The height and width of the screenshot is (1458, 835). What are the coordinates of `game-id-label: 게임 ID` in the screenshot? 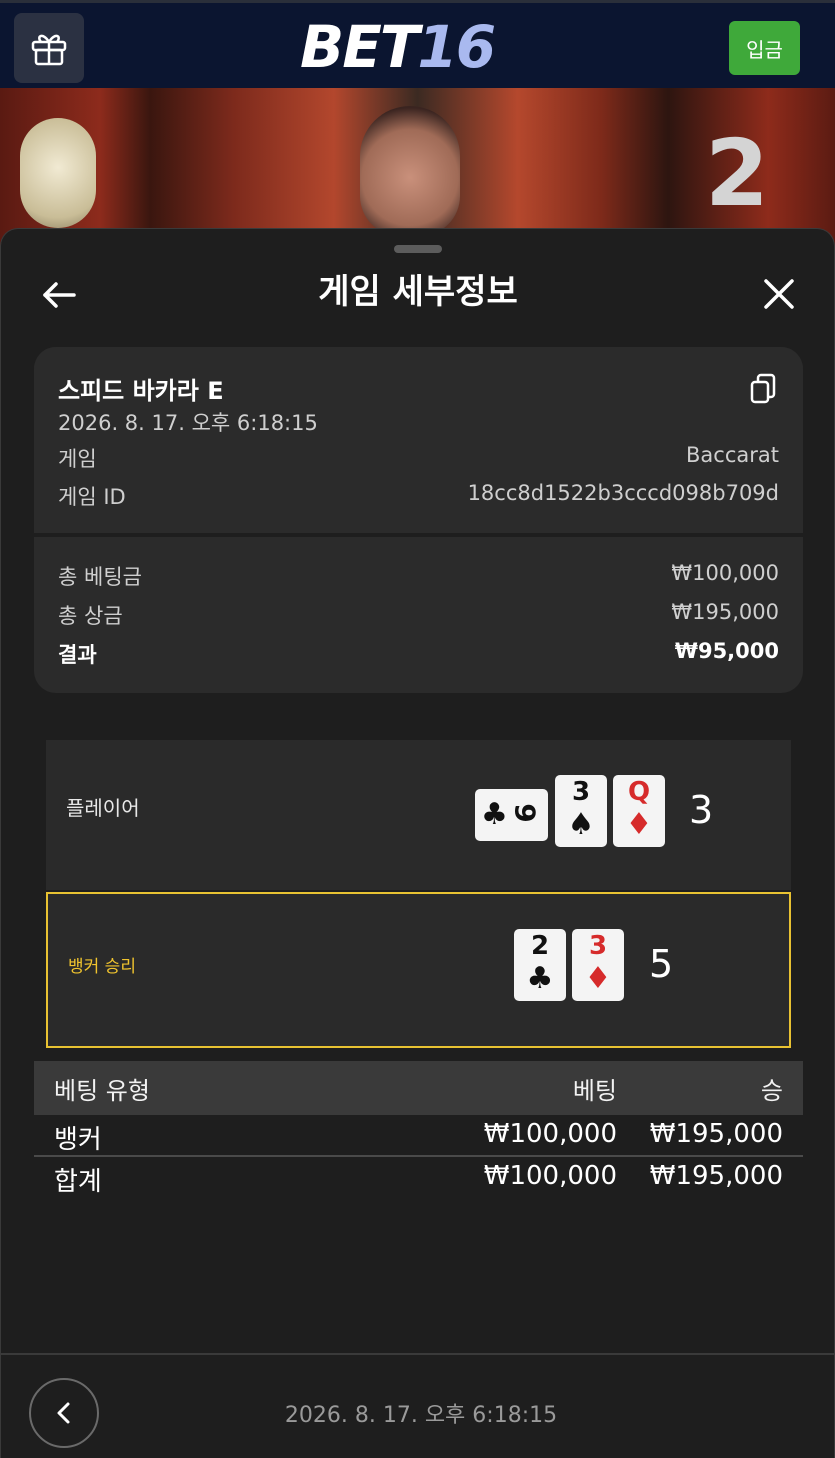 It's located at (92, 497).